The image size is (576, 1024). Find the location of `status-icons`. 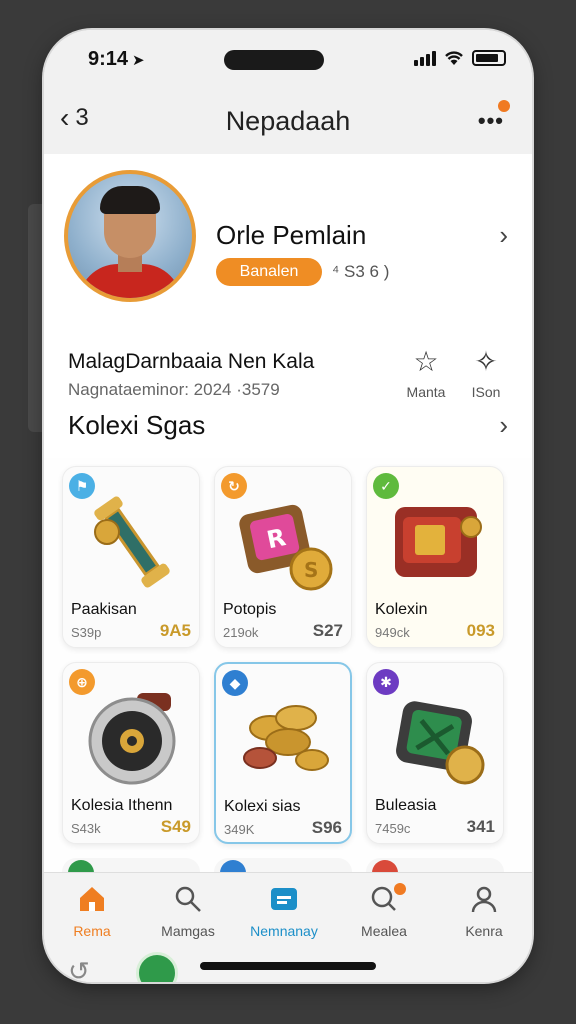

status-icons is located at coordinates (460, 58).